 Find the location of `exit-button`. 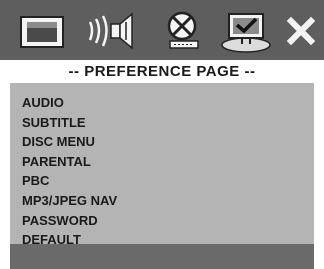

exit-button is located at coordinates (301, 31).